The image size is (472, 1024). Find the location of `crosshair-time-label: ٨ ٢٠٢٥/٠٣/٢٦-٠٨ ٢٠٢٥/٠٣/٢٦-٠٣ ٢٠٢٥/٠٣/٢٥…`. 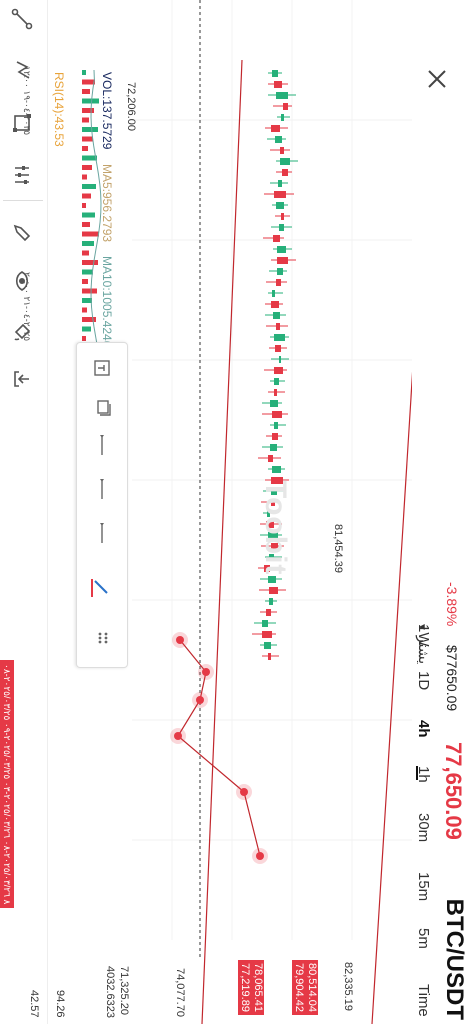

crosshair-time-label: ٨ ٢٠٢٥/٠٣/٢٦-٠٨ ٢٠٢٥/٠٣/٢٦-٠٣ ٢٠٢٥/٠٣/٢٥… is located at coordinates (7, 784).